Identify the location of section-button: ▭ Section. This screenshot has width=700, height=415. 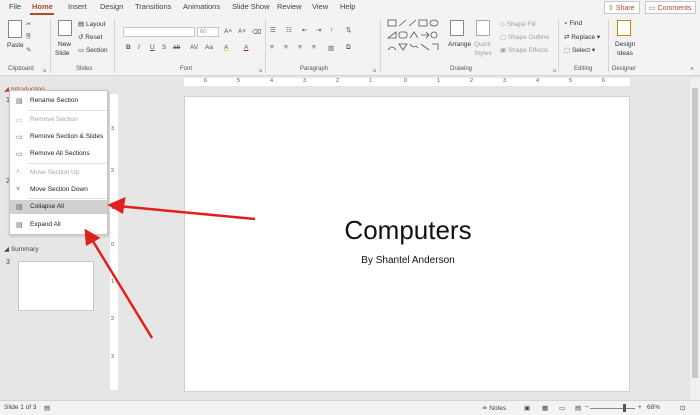
(93, 50).